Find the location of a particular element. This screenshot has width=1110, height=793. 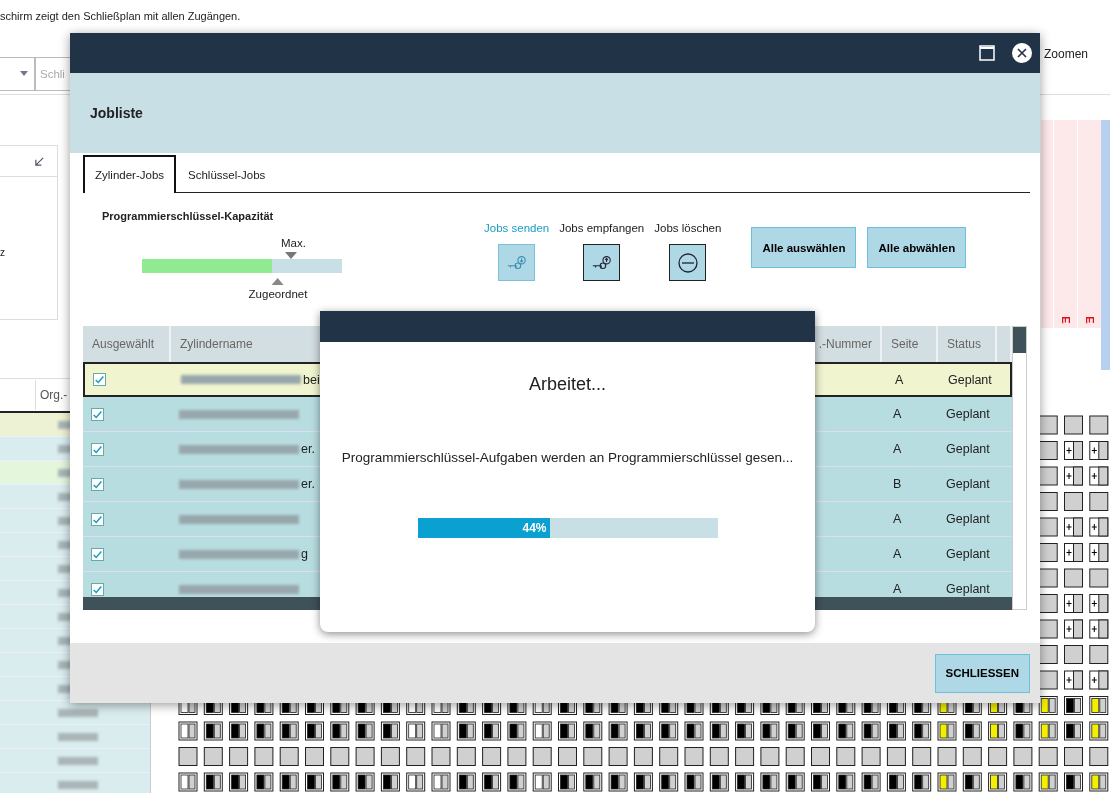

progress-reading: 44% is located at coordinates (535, 528).